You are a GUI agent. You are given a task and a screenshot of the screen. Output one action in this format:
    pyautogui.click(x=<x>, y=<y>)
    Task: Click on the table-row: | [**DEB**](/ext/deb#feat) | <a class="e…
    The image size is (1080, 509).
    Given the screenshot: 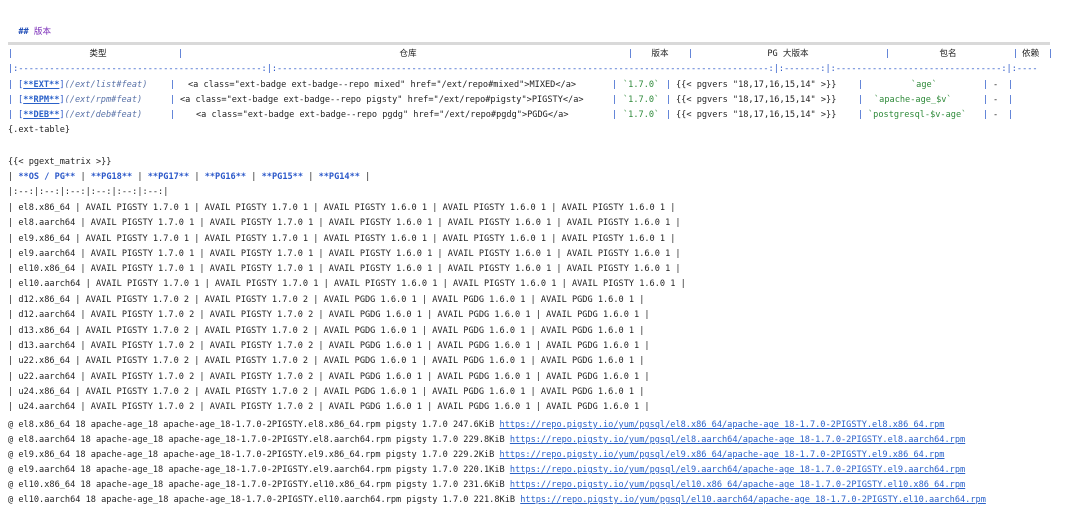 What is the action you would take?
    pyautogui.click(x=530, y=115)
    